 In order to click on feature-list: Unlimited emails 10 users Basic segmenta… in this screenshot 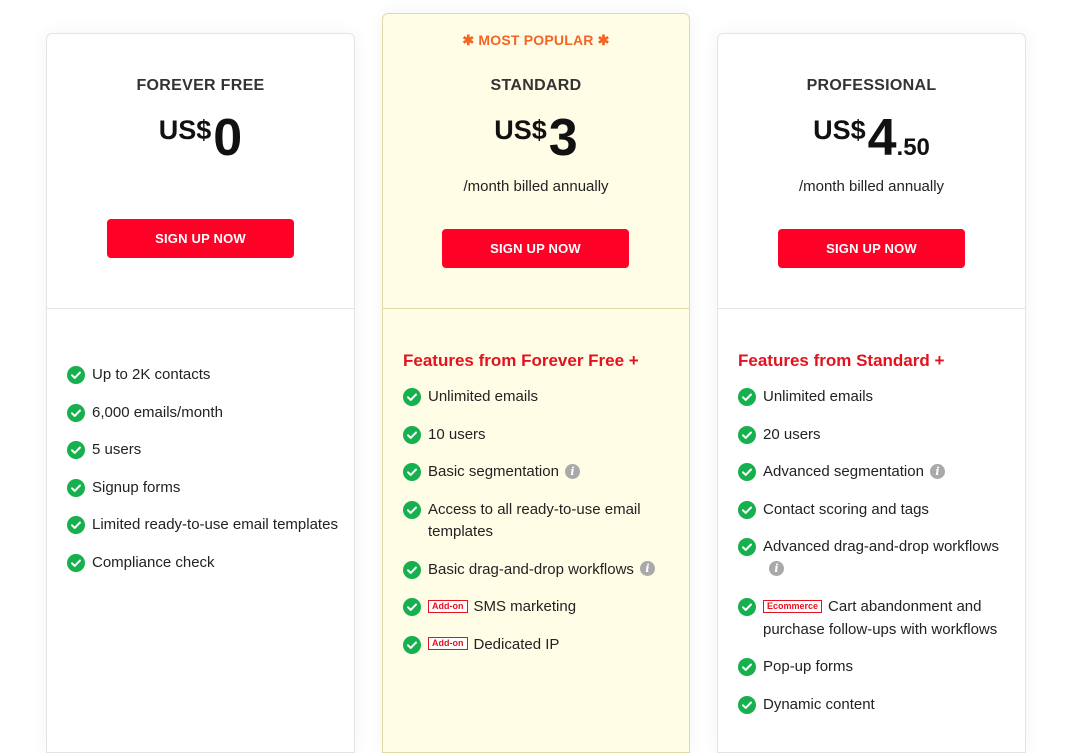, I will do `click(538, 528)`.